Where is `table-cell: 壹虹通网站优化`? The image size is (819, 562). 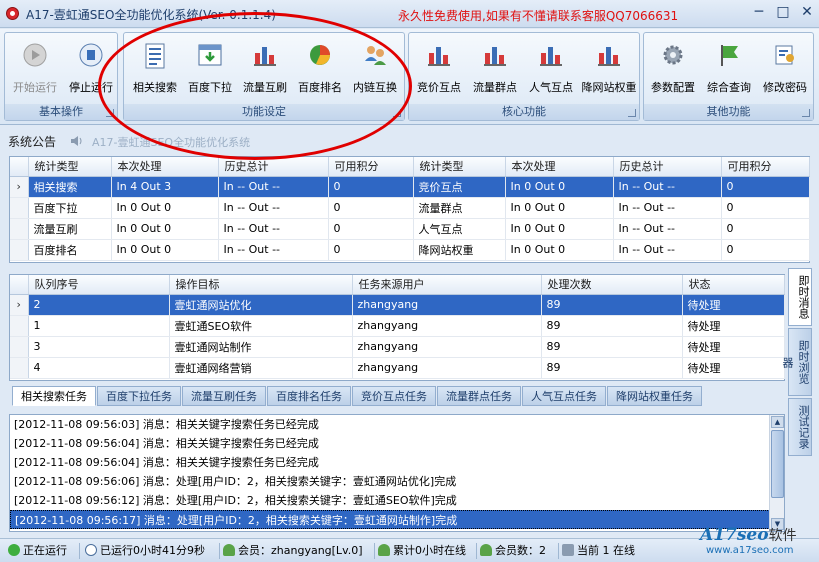
table-cell: 壹虹通网站优化 is located at coordinates (261, 305).